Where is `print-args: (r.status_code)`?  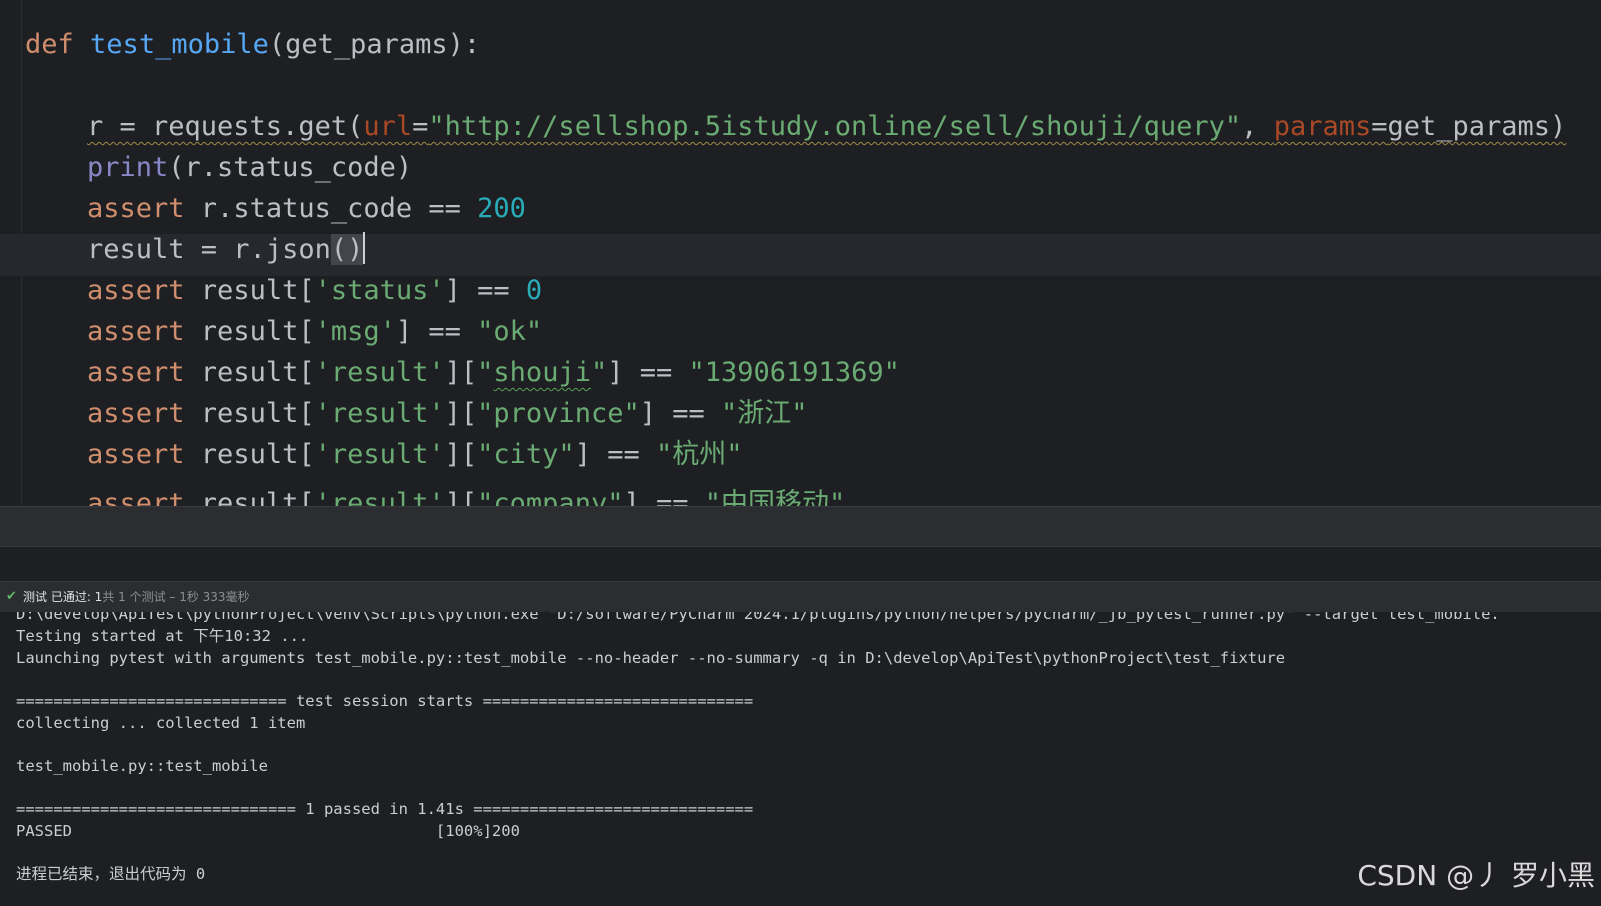
print-args: (r.status_code) is located at coordinates (290, 167).